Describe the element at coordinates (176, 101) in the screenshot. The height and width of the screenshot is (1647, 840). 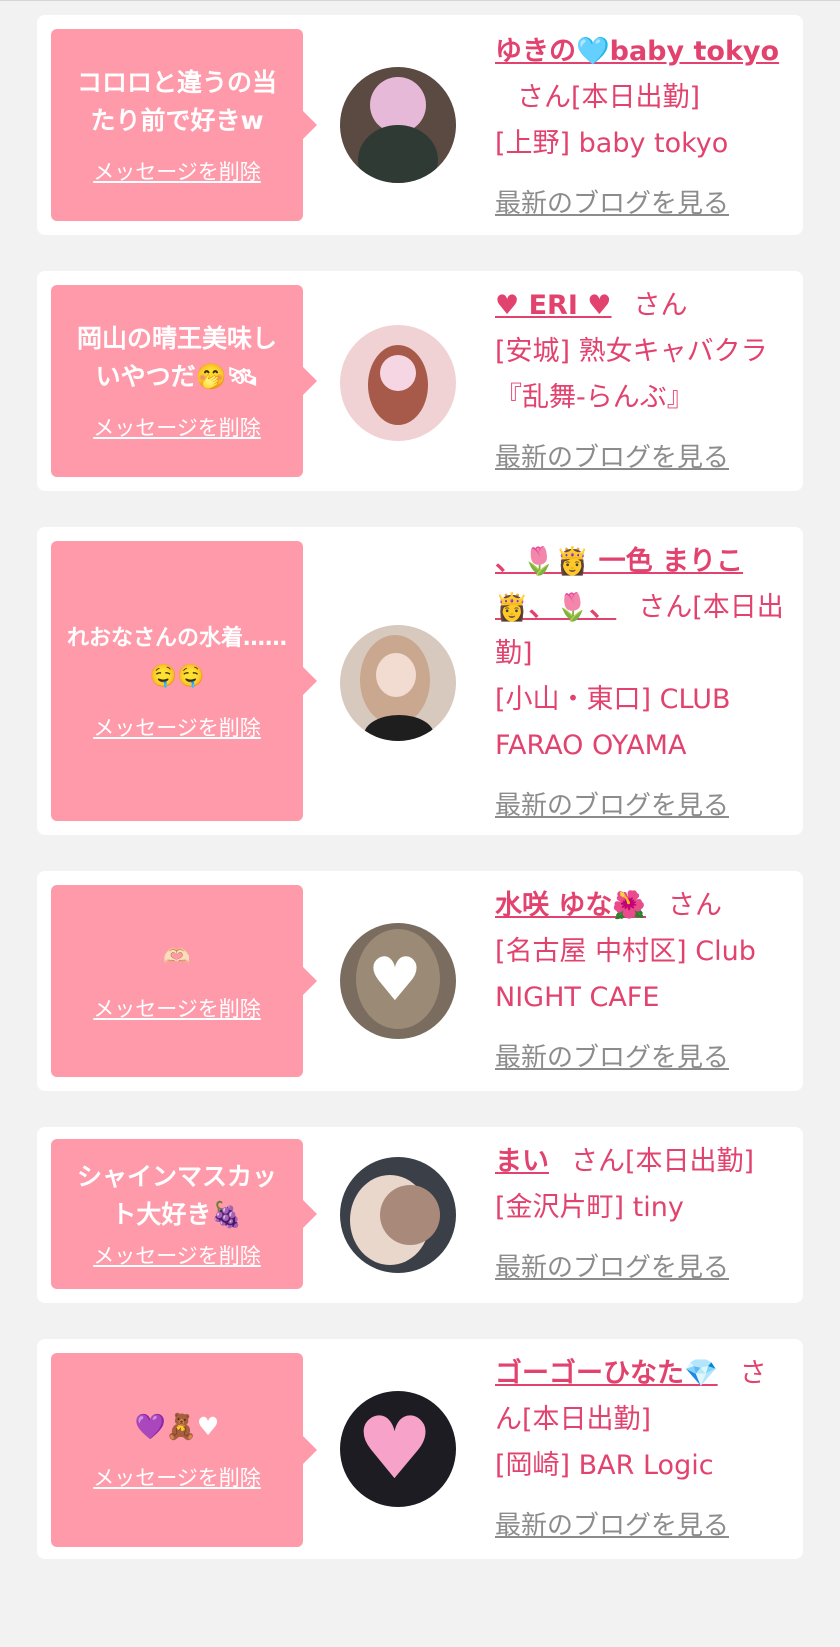
I see `message-text: コロロと違うの当たり前で好きw` at that location.